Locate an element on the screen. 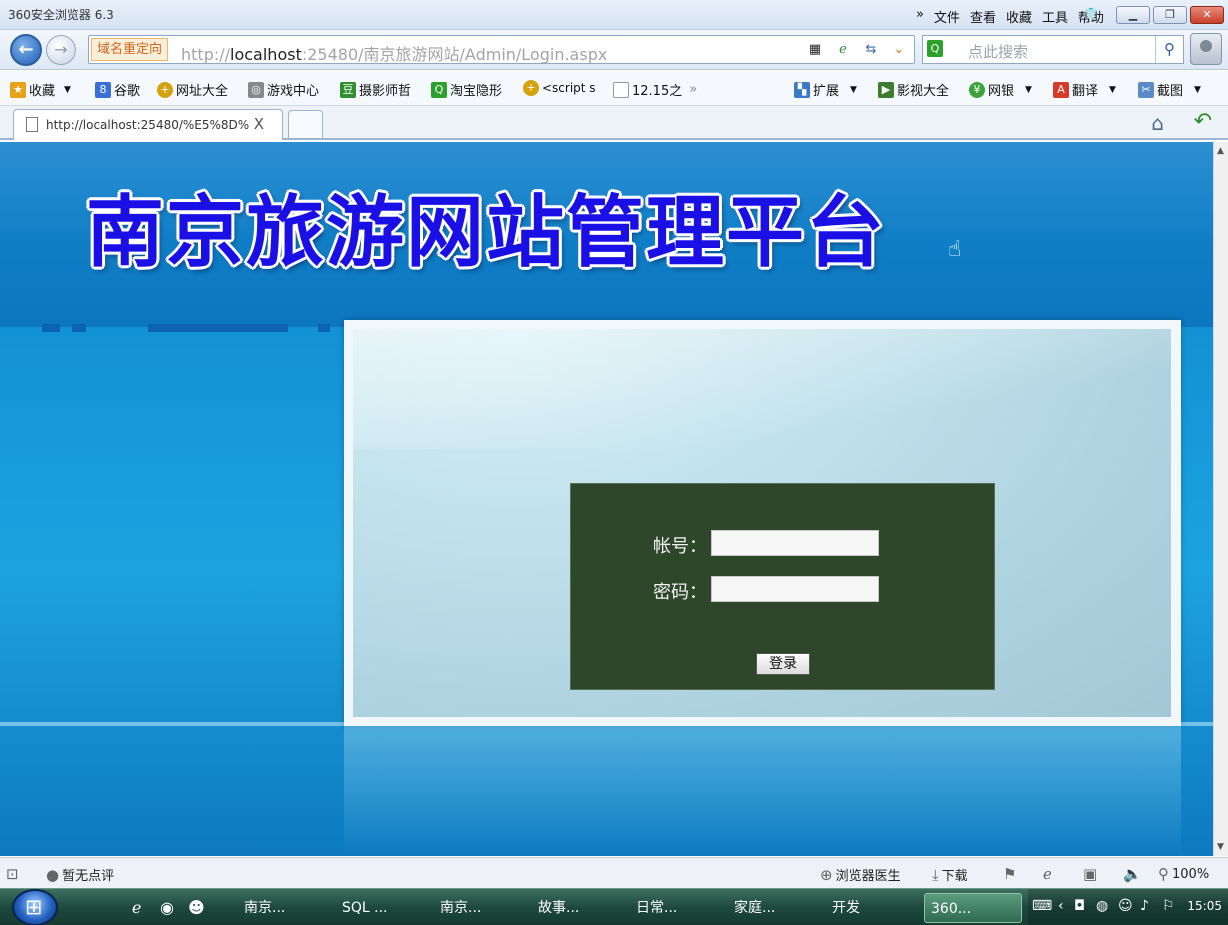  tool-extension: ▚ 扩展 ▼ is located at coordinates (825, 89).